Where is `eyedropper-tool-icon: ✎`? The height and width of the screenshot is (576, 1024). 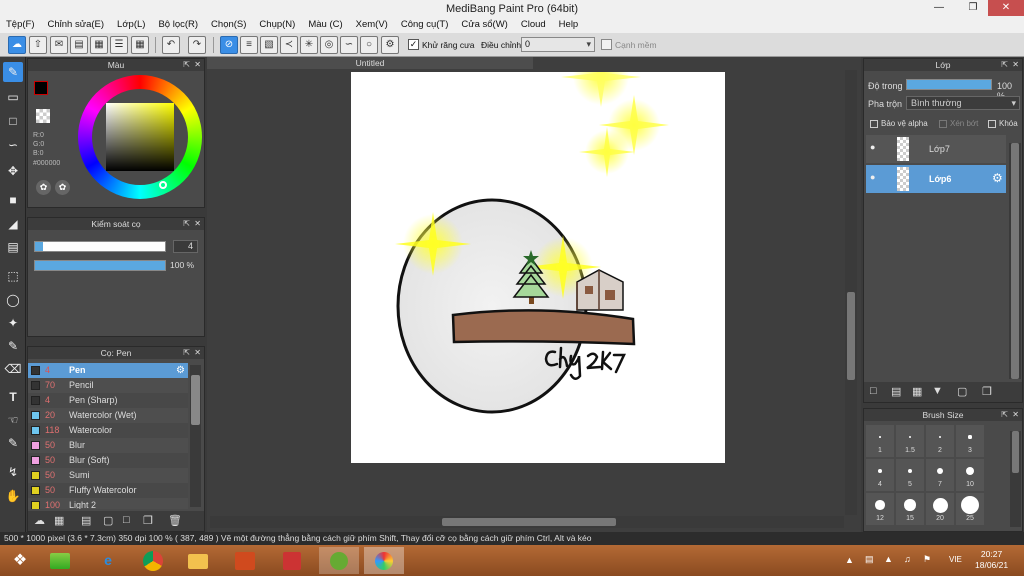
eyedropper-tool-icon: ✎ is located at coordinates (13, 443).